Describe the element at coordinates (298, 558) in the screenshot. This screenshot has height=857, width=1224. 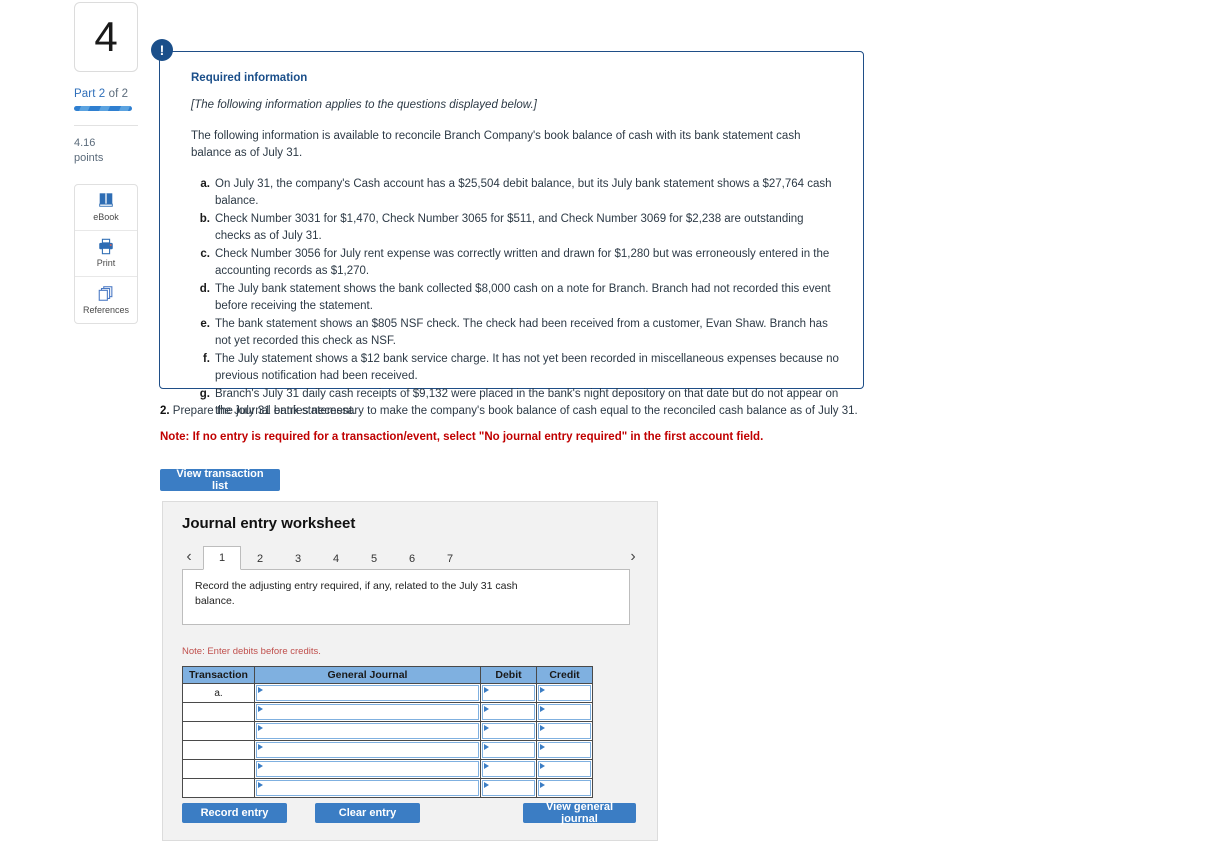
I see `tab-3: 3` at that location.